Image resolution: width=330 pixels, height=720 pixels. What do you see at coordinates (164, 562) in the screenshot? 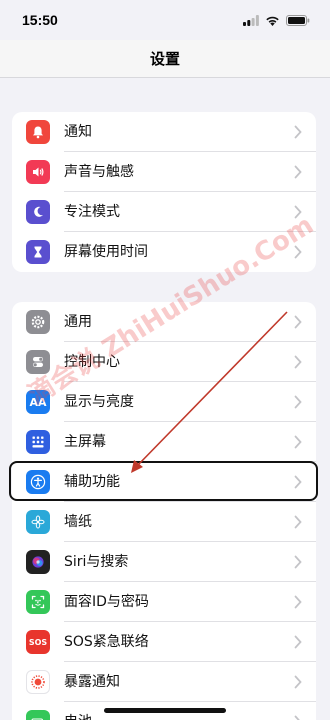
I see `settings-item-siri-search: Siri与搜索` at bounding box center [164, 562].